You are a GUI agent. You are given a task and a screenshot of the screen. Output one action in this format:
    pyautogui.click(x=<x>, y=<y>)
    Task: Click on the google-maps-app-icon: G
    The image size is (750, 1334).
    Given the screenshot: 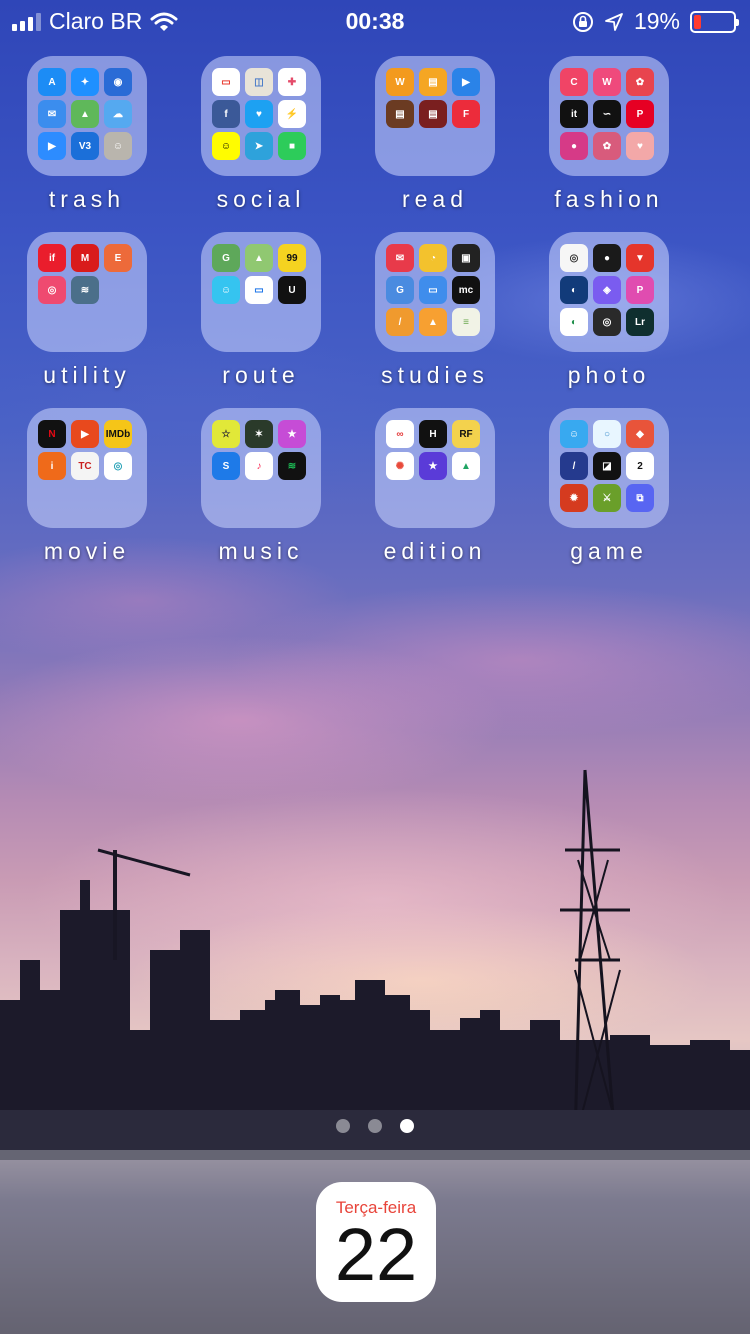 What is the action you would take?
    pyautogui.click(x=226, y=258)
    